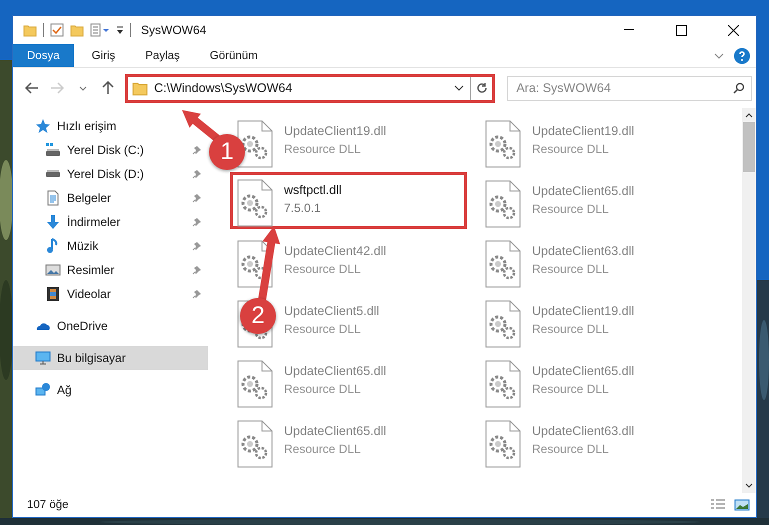  I want to click on ribbon-tab: Giriş, so click(104, 55).